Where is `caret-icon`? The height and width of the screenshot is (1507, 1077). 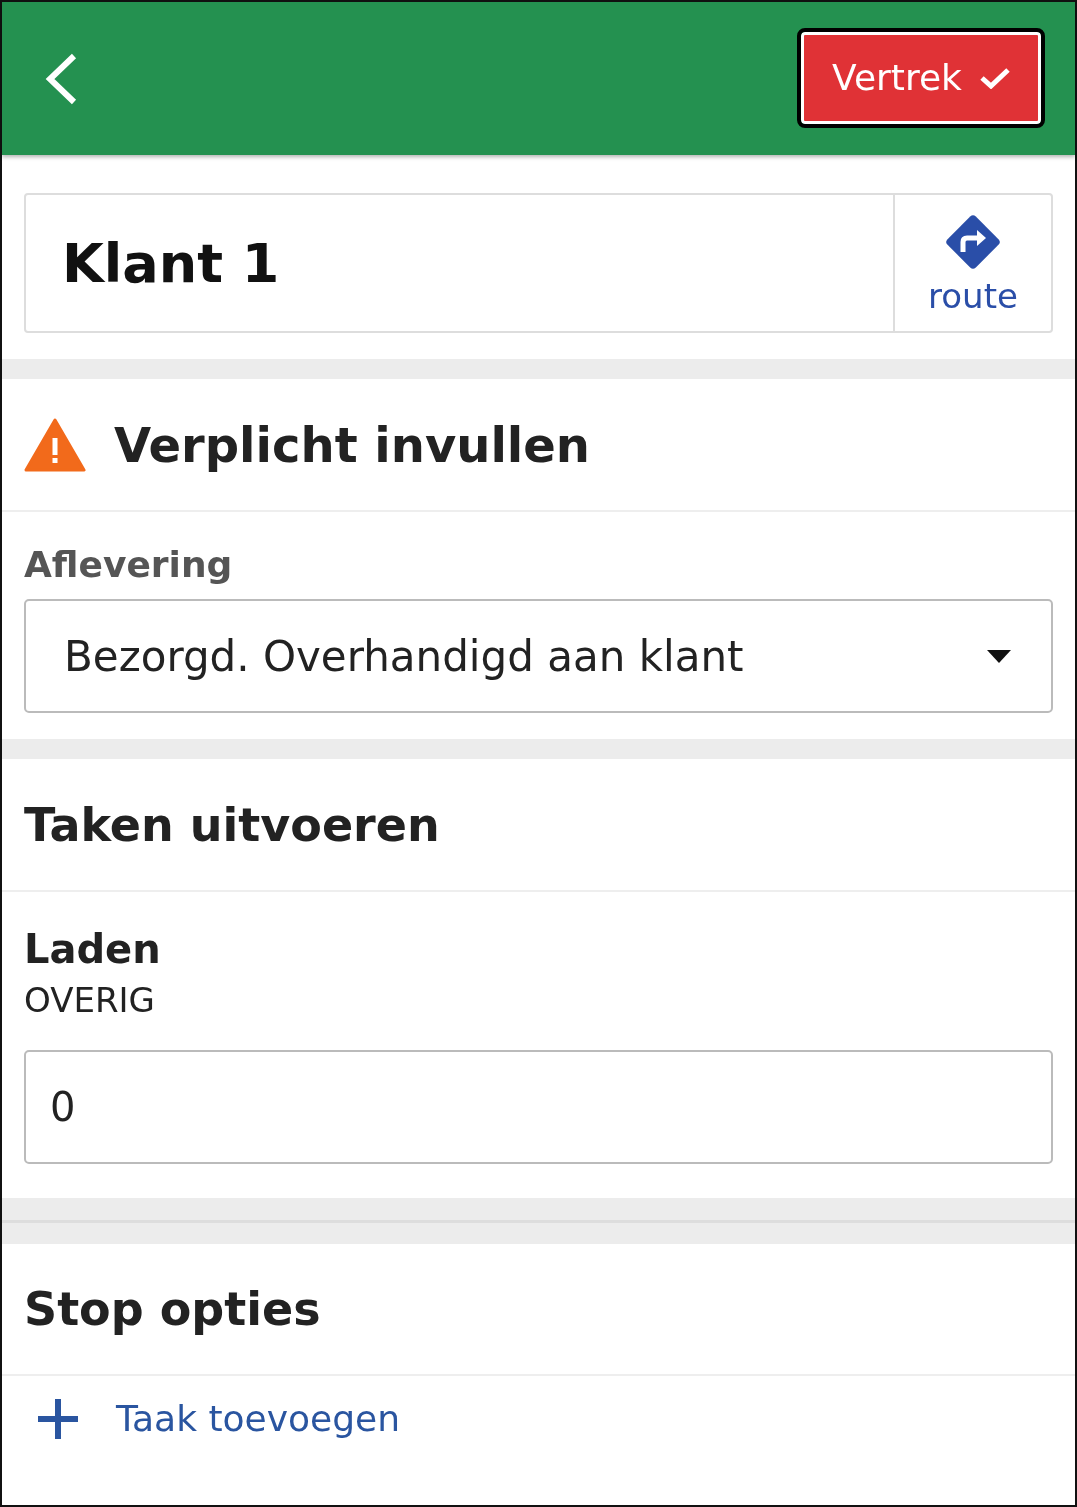 caret-icon is located at coordinates (999, 656).